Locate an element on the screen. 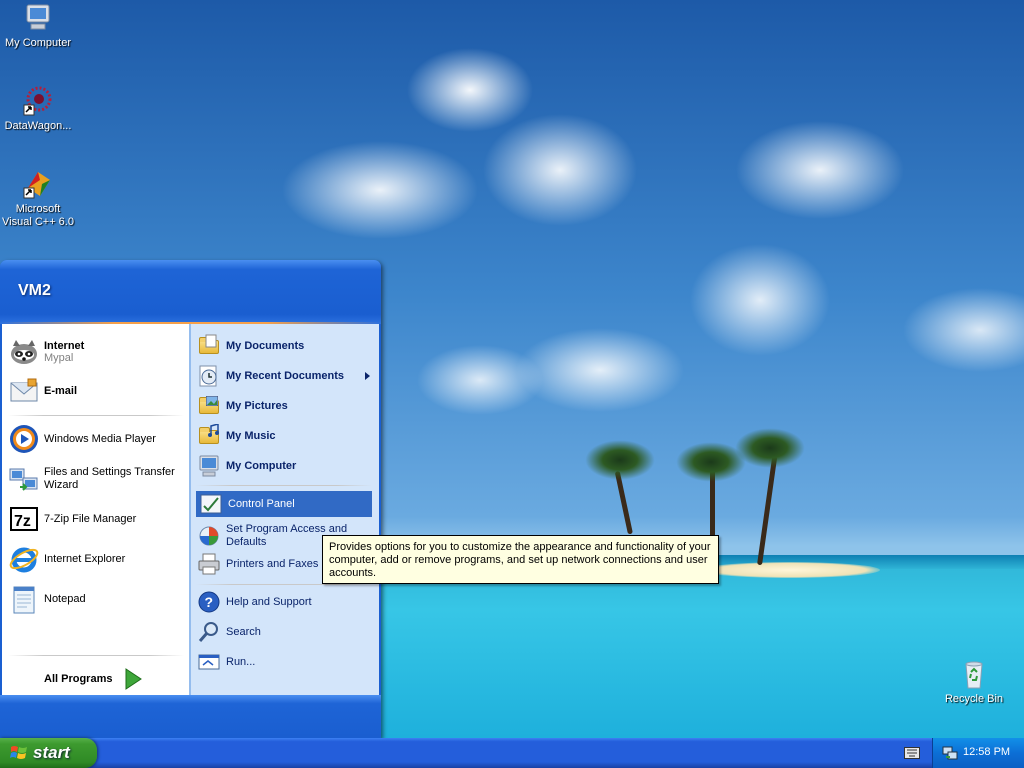  place-label: My Pictures is located at coordinates (257, 406).